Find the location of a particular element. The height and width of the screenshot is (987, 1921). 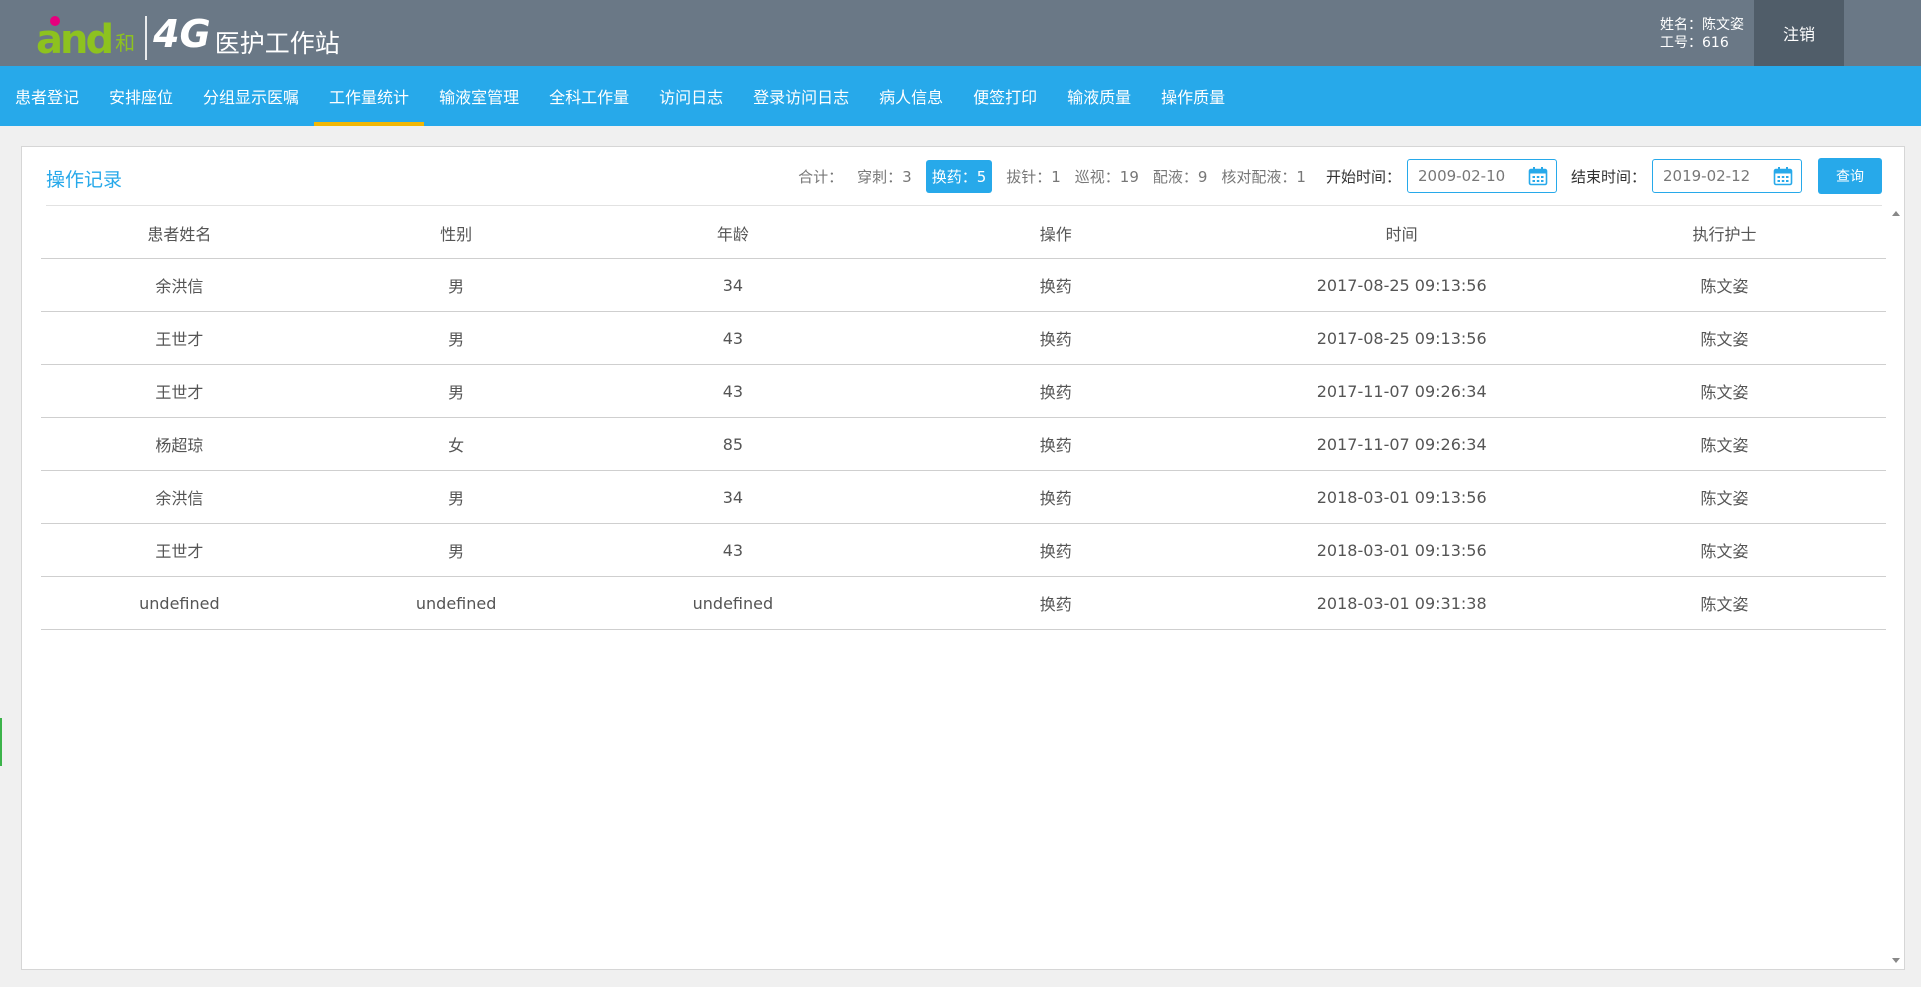

nav-item-6: 访问日志 is located at coordinates (691, 96).